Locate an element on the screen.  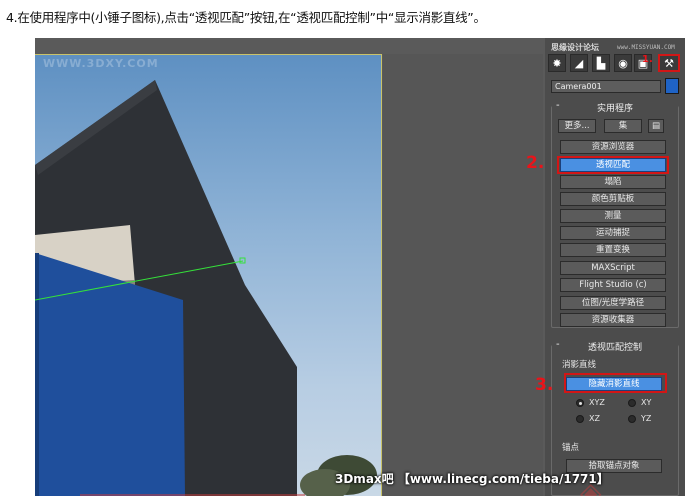
highlight-perspective-match is located at coordinates (613, 165).